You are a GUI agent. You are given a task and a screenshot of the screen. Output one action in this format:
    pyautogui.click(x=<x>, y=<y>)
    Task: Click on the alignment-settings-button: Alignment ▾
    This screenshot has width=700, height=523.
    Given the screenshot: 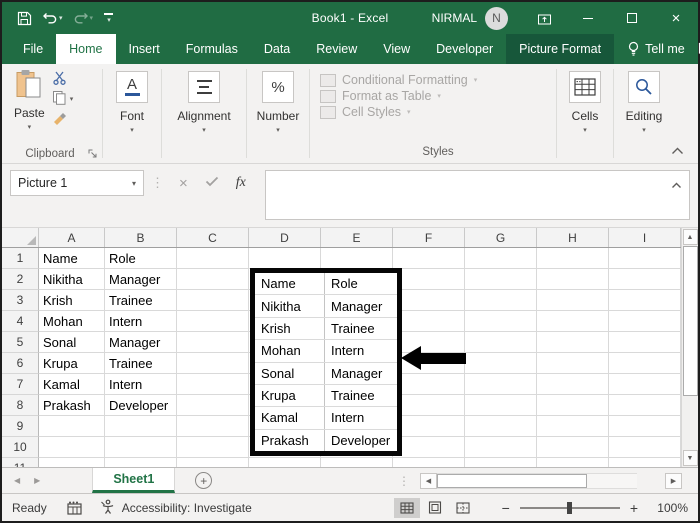 What is the action you would take?
    pyautogui.click(x=204, y=102)
    